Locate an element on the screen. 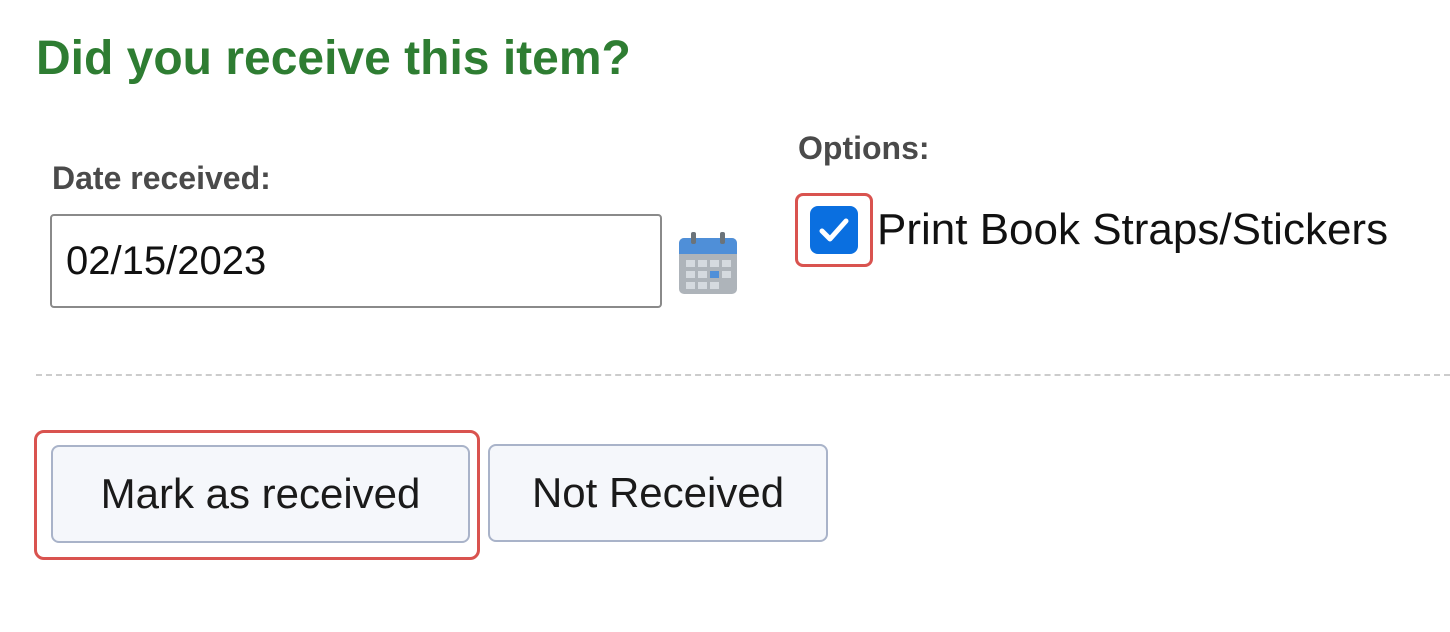  date-received-input is located at coordinates (356, 261).